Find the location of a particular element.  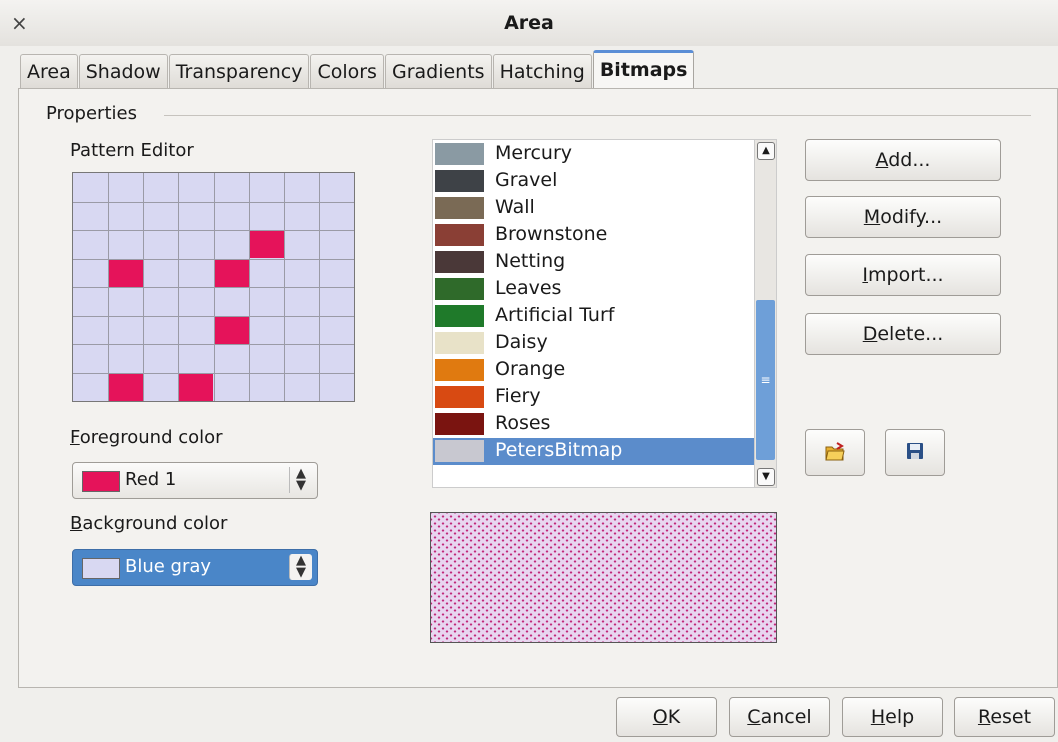

background-color-label: Background color is located at coordinates (148, 523).